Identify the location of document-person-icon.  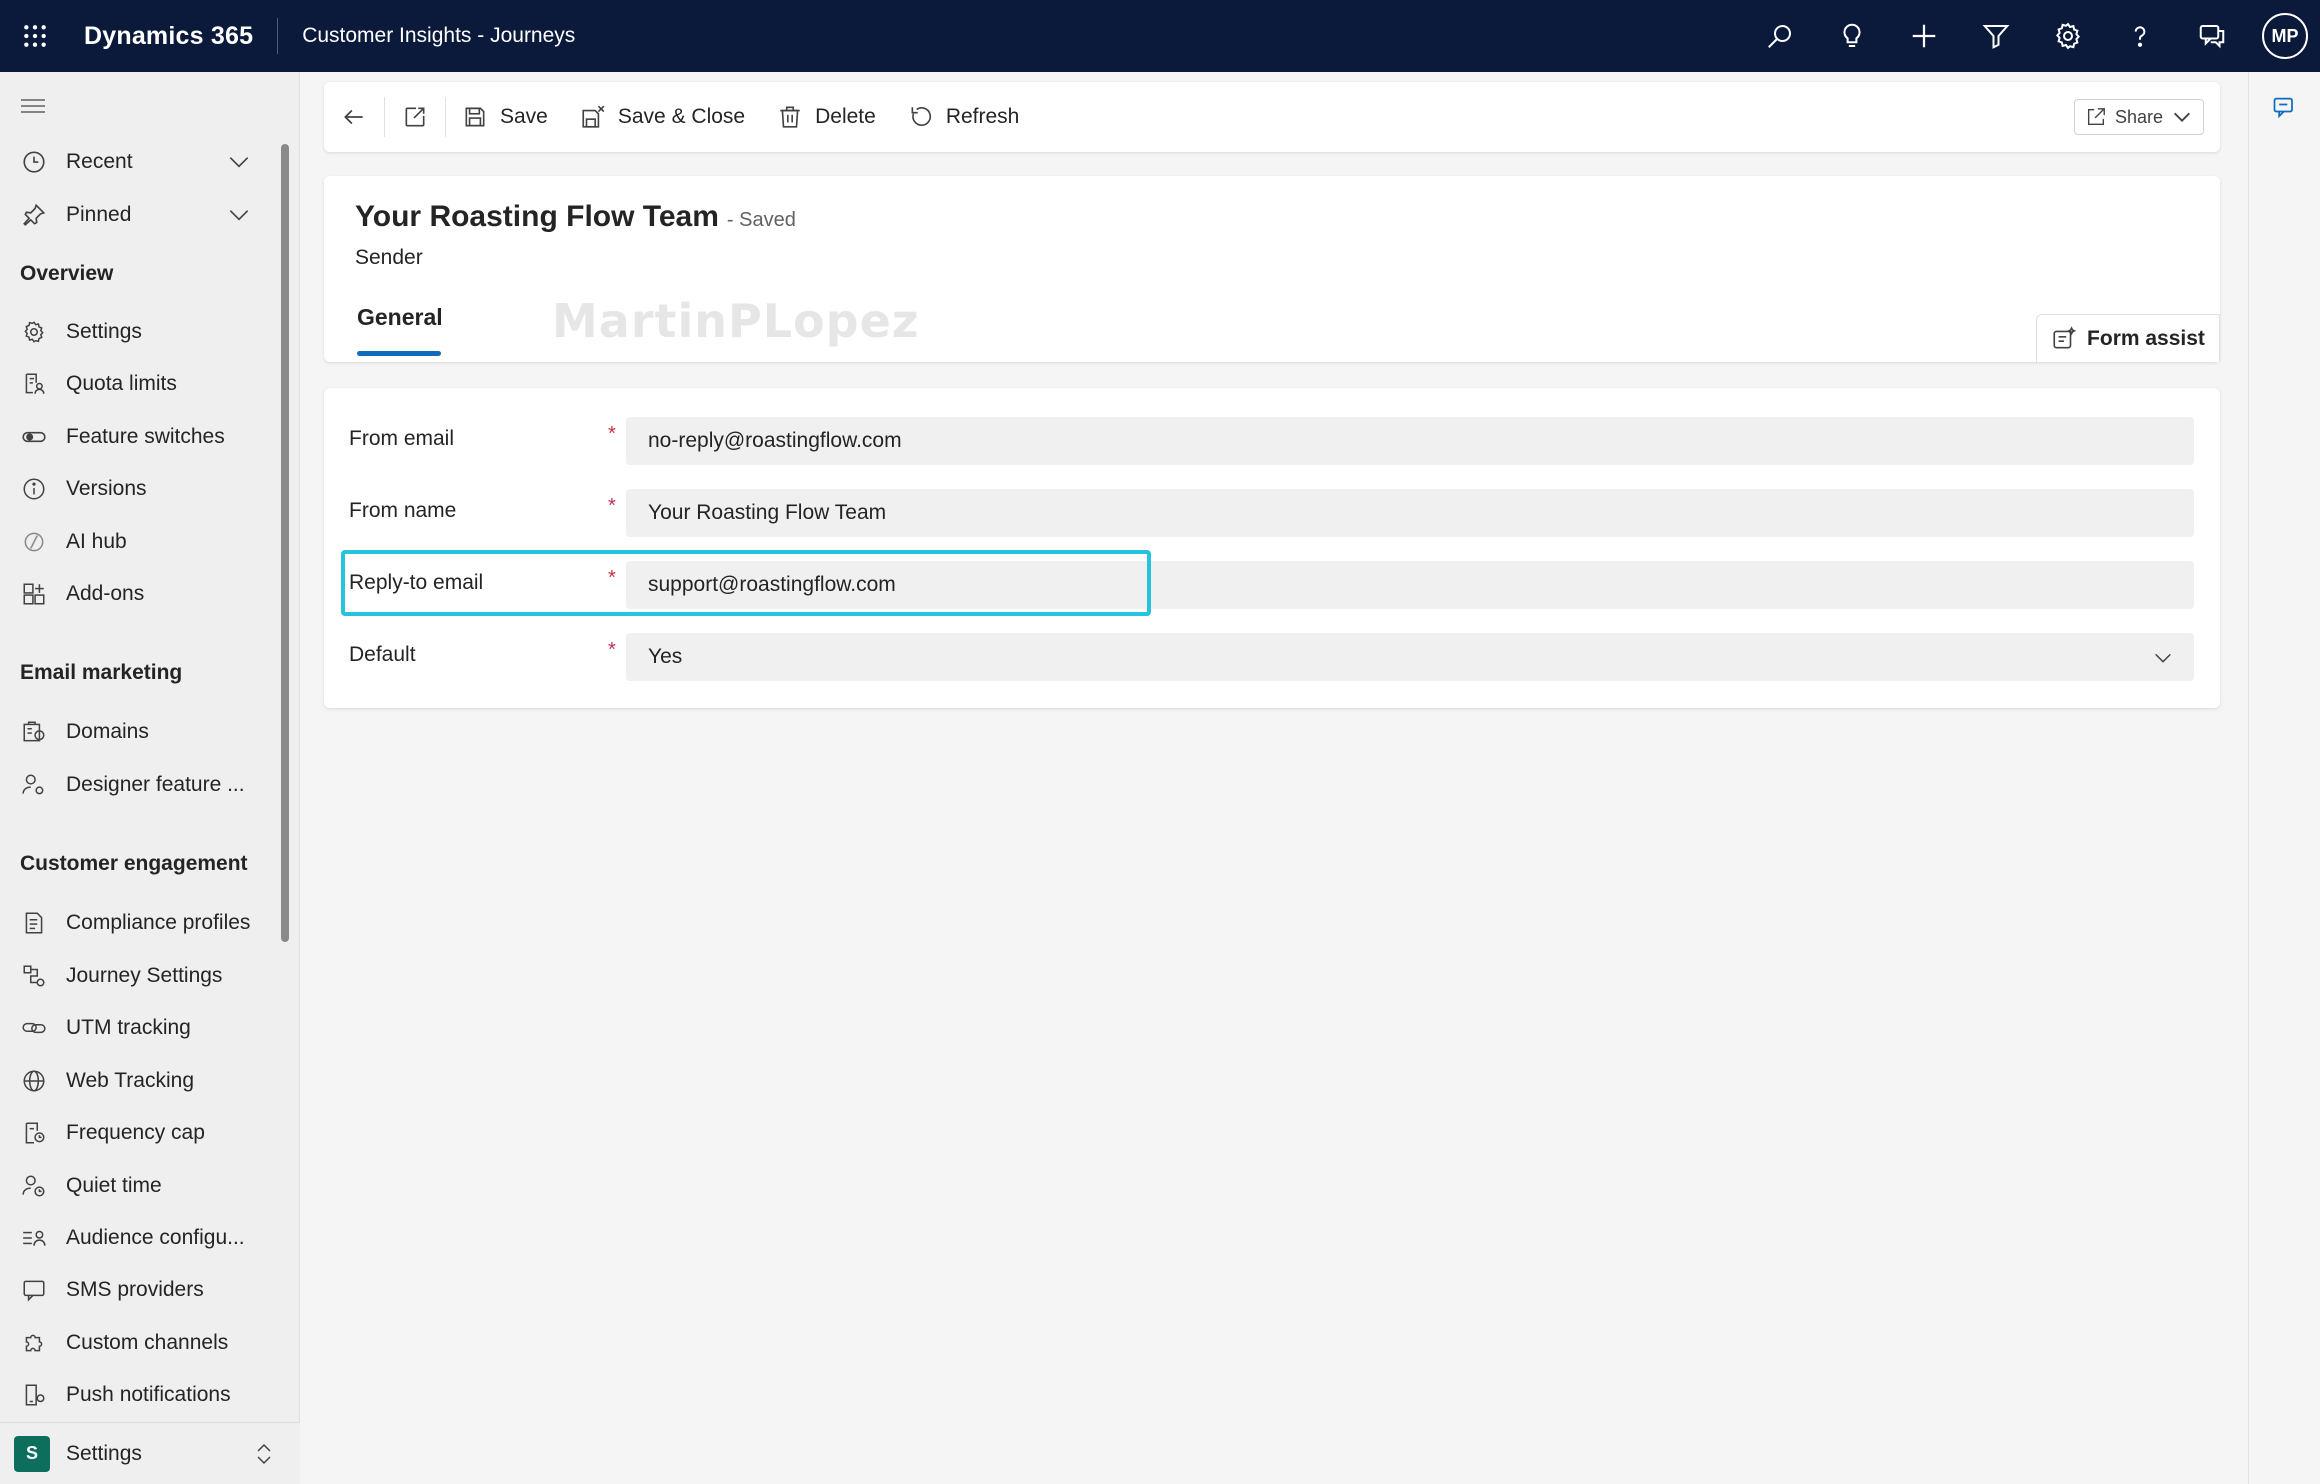
(34, 384).